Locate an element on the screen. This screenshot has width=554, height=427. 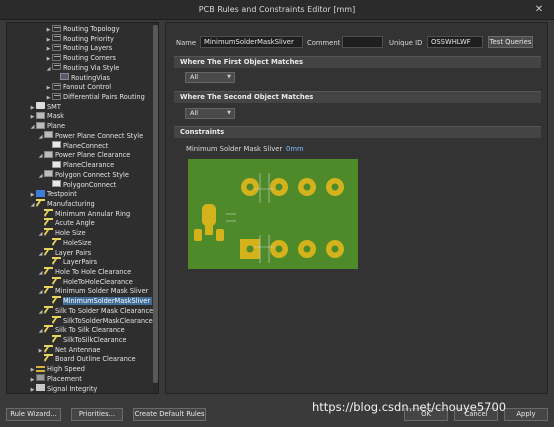
tree-item-routingvias: RoutingVias is located at coordinates (81, 78).